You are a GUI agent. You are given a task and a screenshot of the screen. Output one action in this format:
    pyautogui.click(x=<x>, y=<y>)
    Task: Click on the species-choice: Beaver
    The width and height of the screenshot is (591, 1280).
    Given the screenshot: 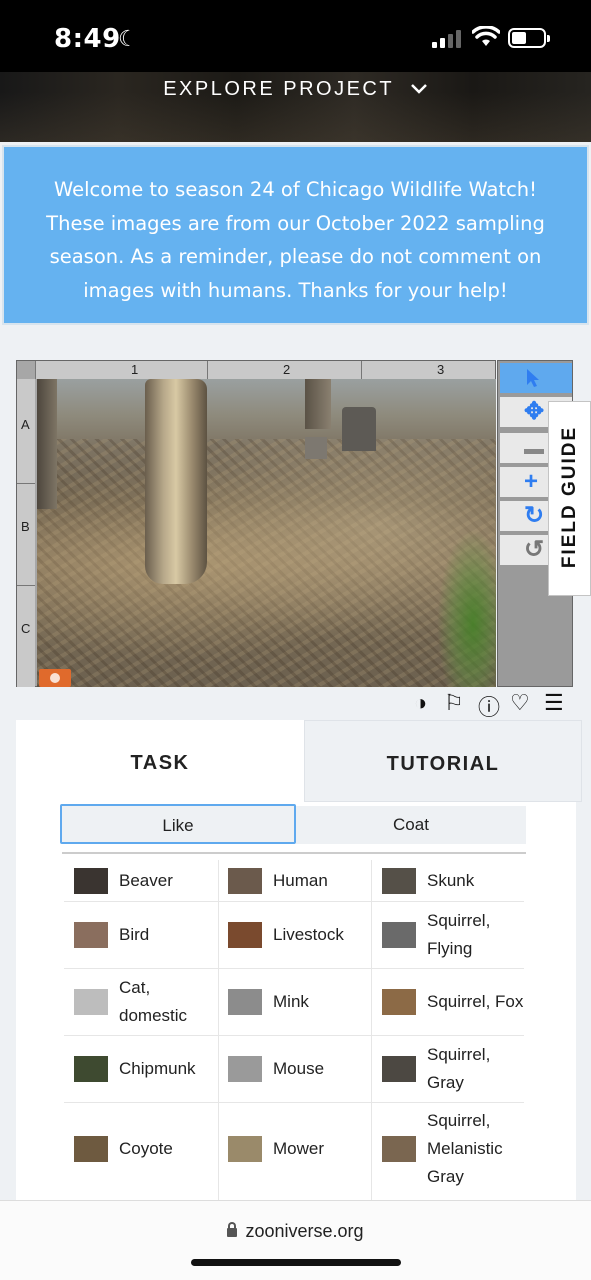 What is the action you would take?
    pyautogui.click(x=145, y=880)
    